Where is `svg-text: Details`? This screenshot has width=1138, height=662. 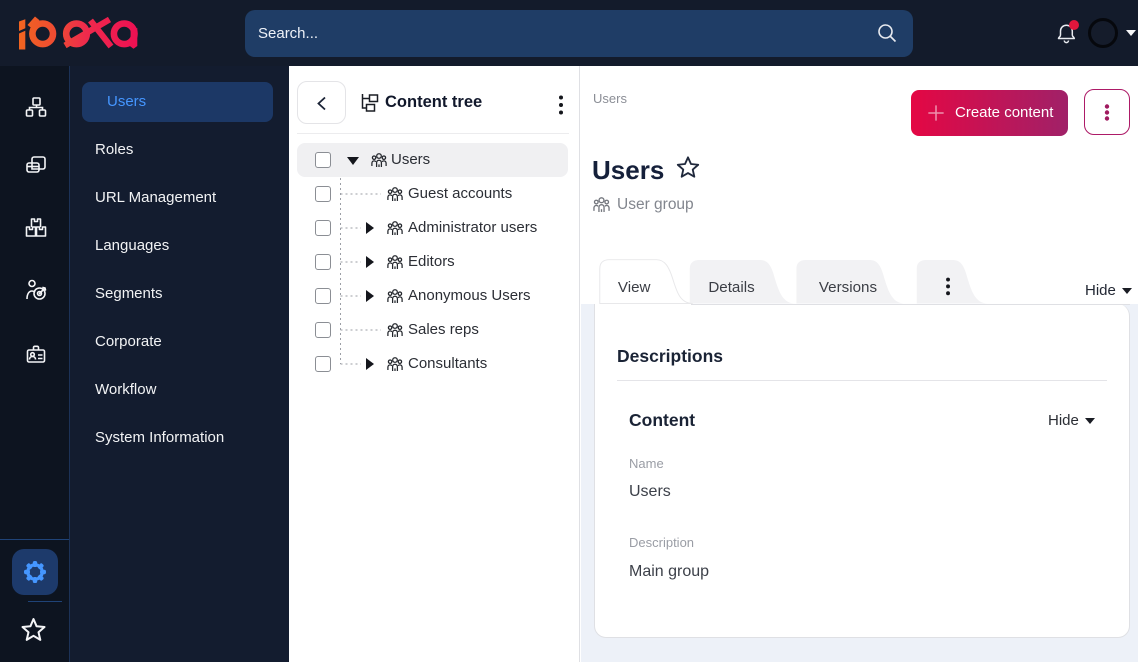
svg-text: Details is located at coordinates (731, 287).